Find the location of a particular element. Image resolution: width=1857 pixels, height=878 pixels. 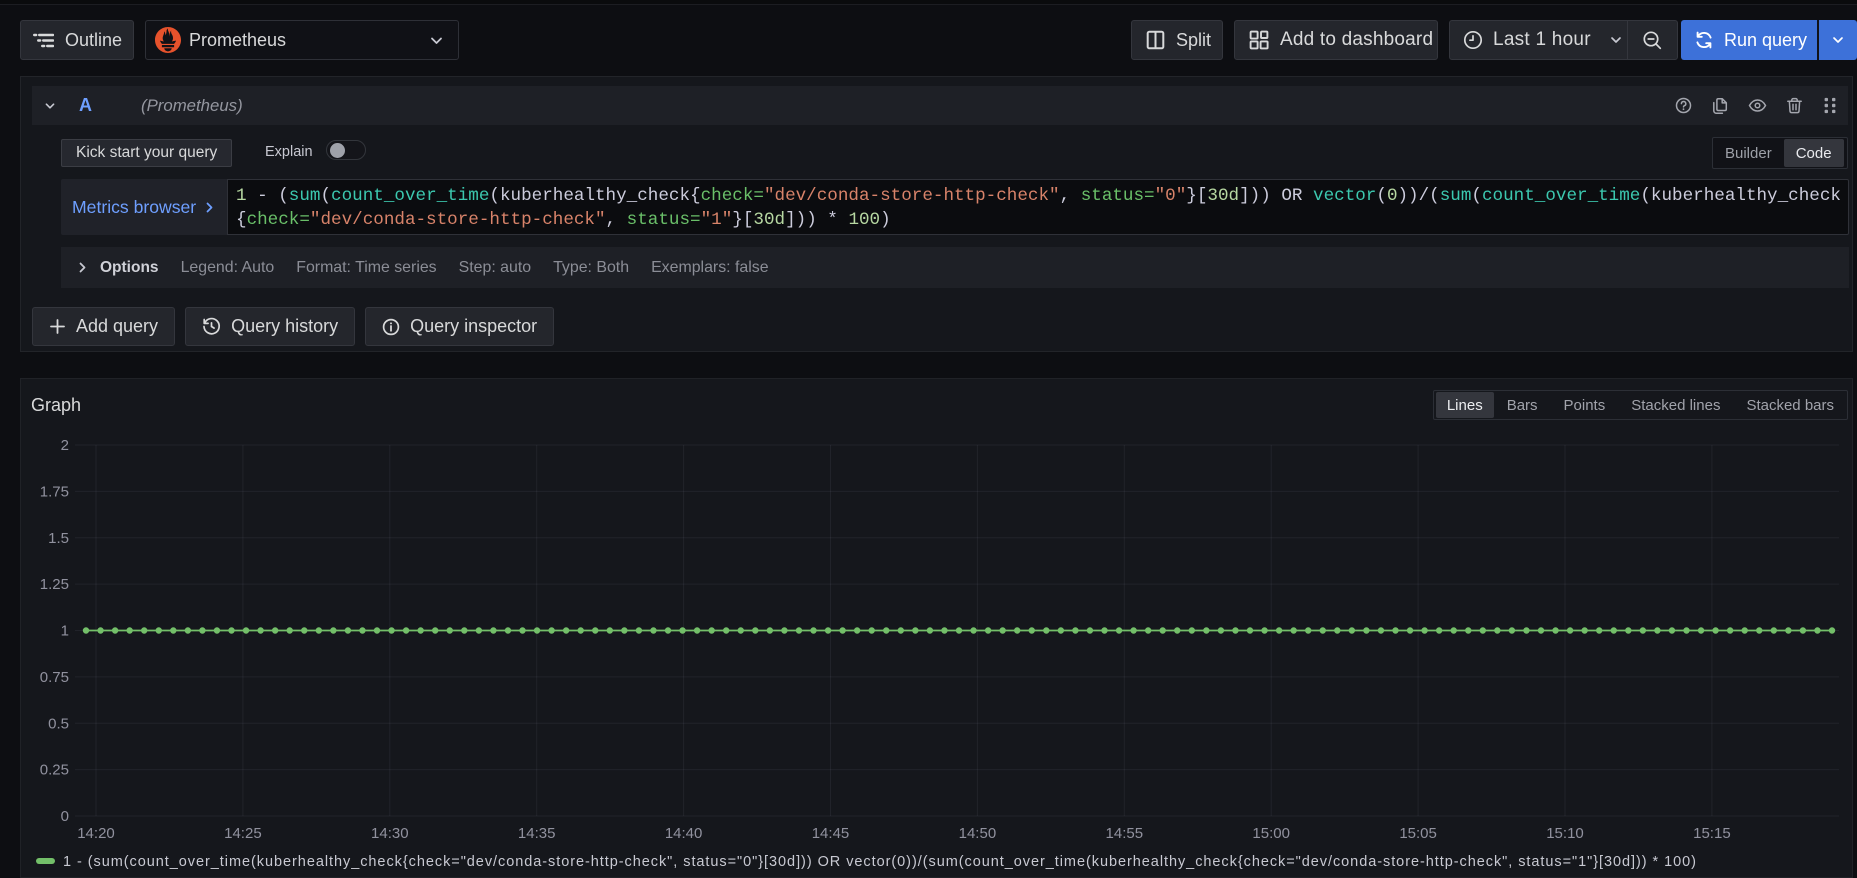

svg-text: 14:50 is located at coordinates (978, 833).